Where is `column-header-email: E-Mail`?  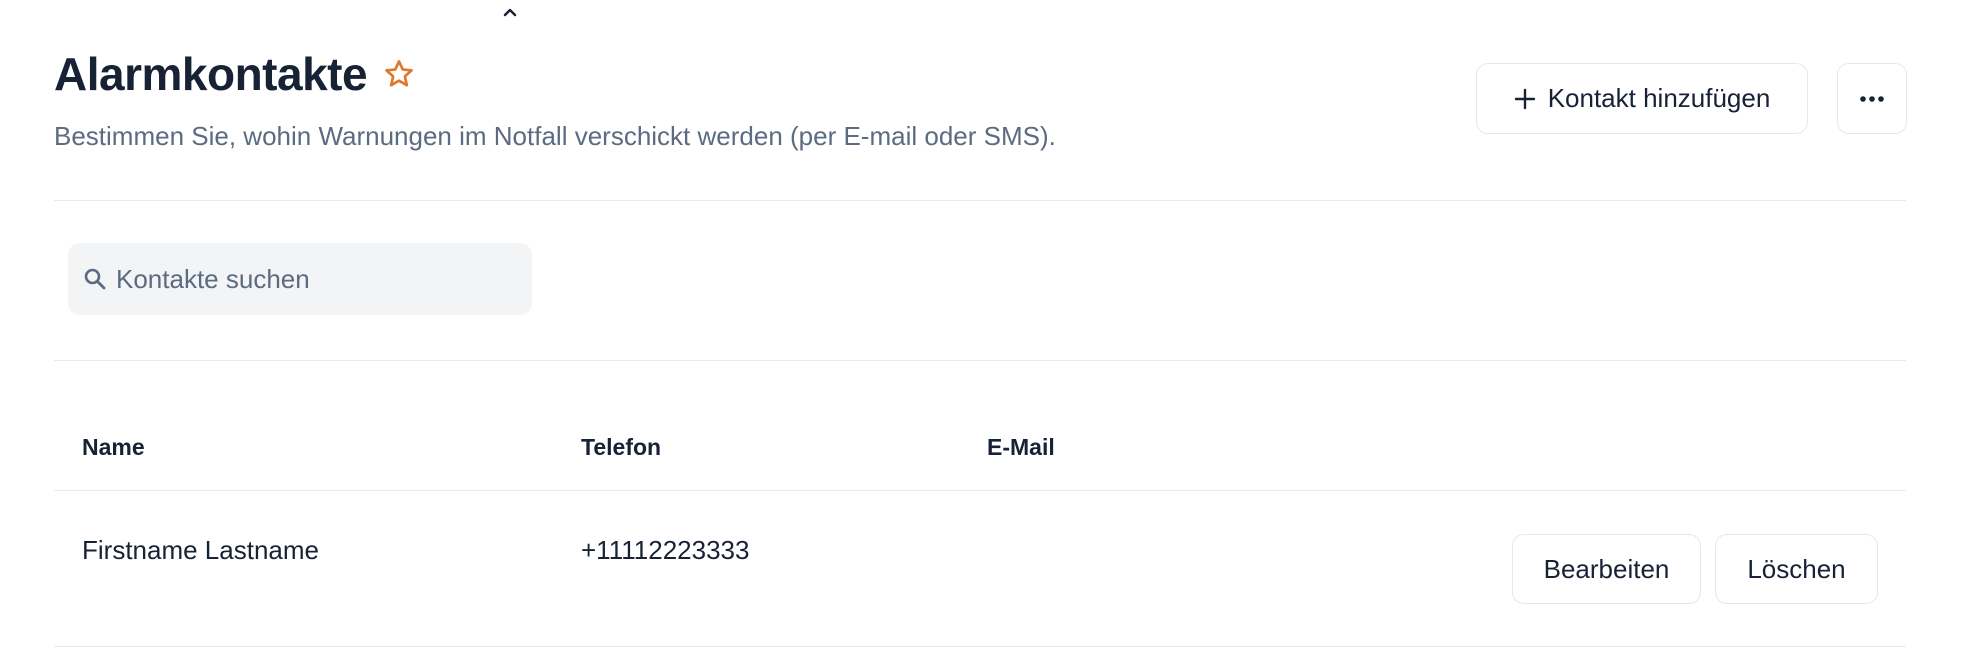
column-header-email: E-Mail is located at coordinates (1021, 447).